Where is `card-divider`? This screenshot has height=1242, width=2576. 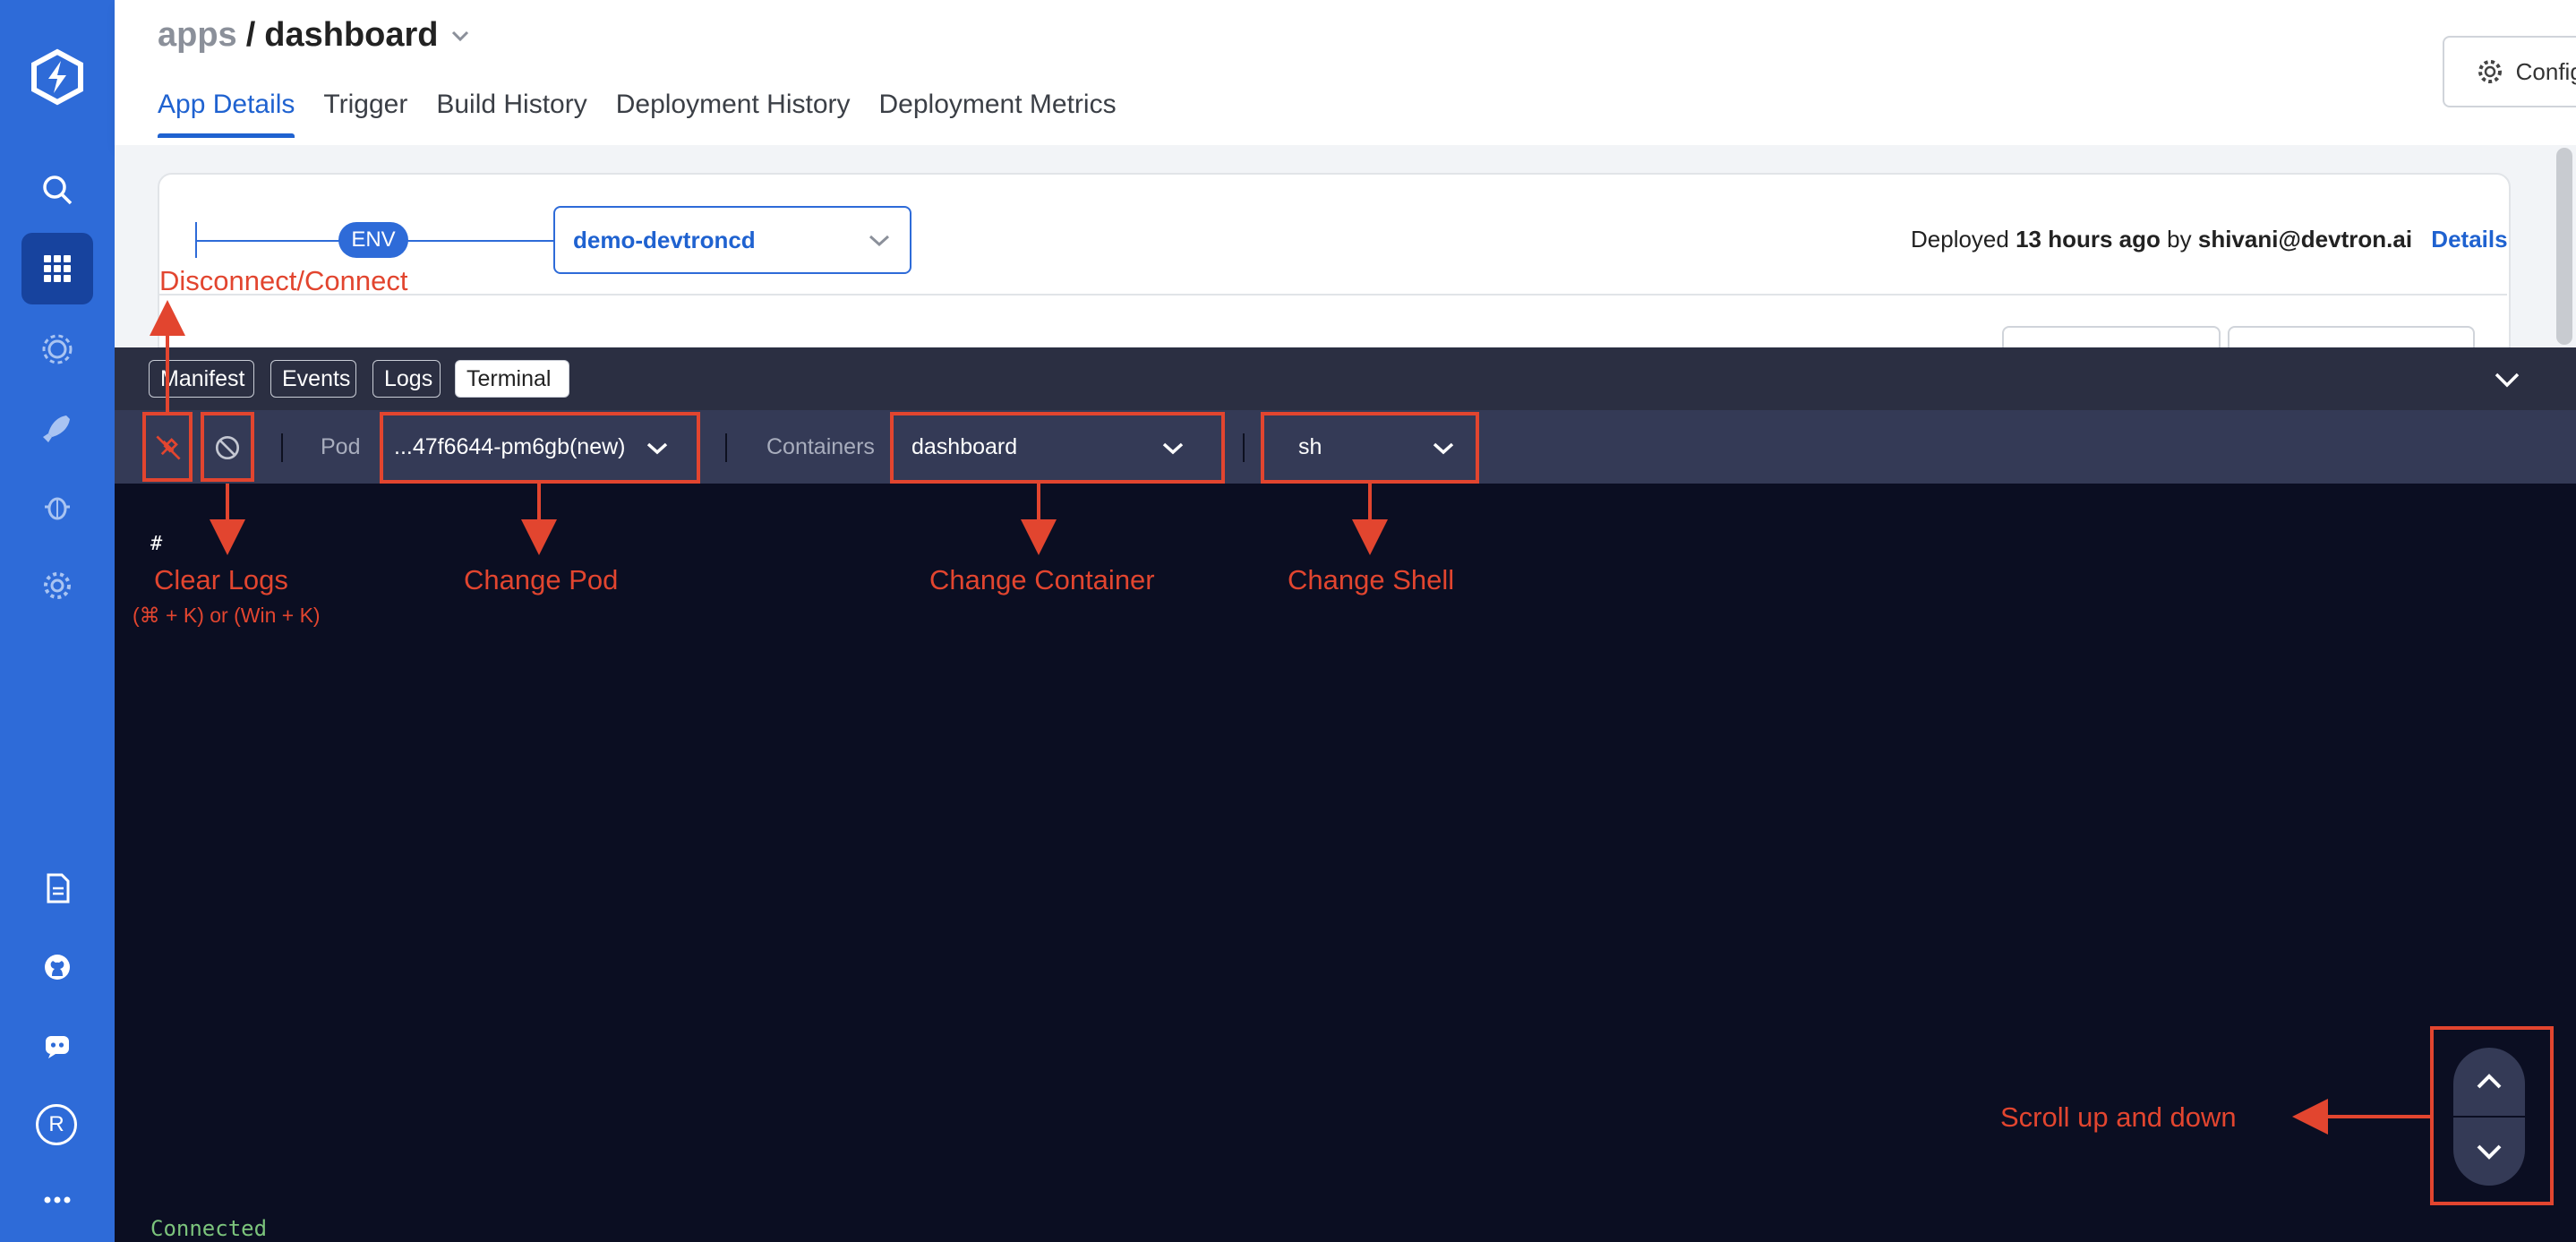
card-divider is located at coordinates (1332, 295).